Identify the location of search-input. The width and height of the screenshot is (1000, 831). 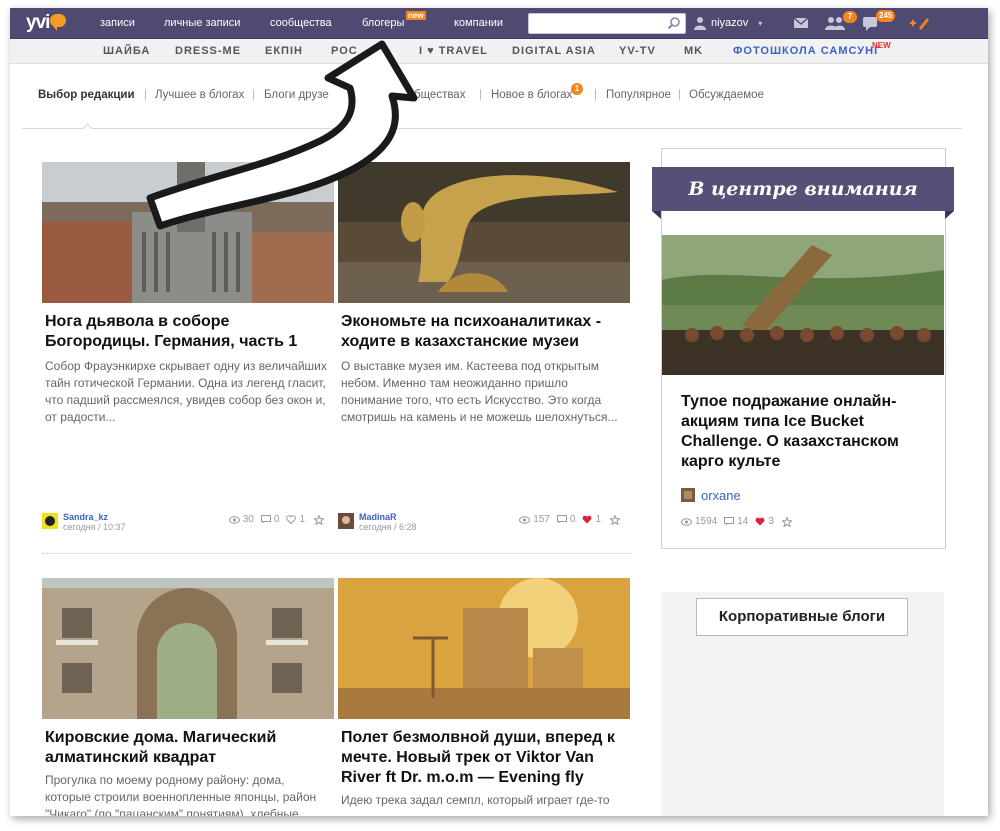
(607, 23).